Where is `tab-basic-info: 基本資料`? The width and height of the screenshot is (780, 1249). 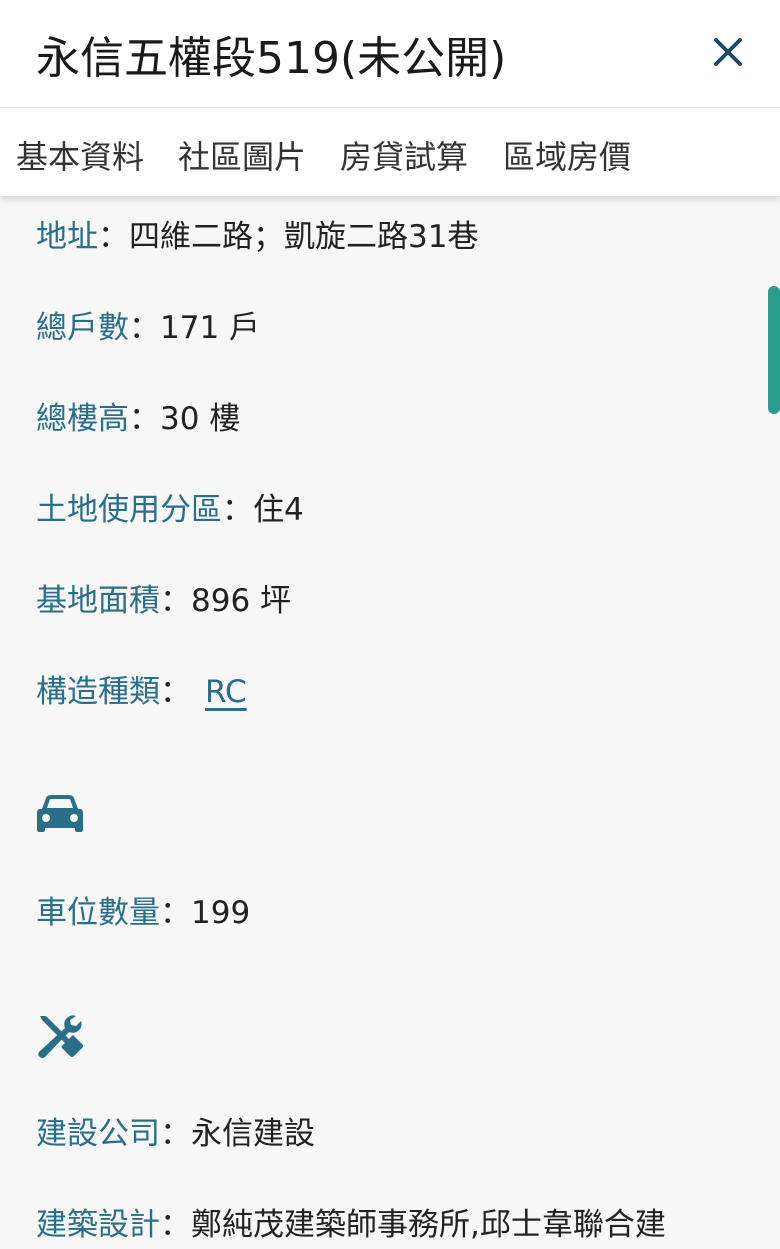
tab-basic-info: 基本資料 is located at coordinates (80, 155).